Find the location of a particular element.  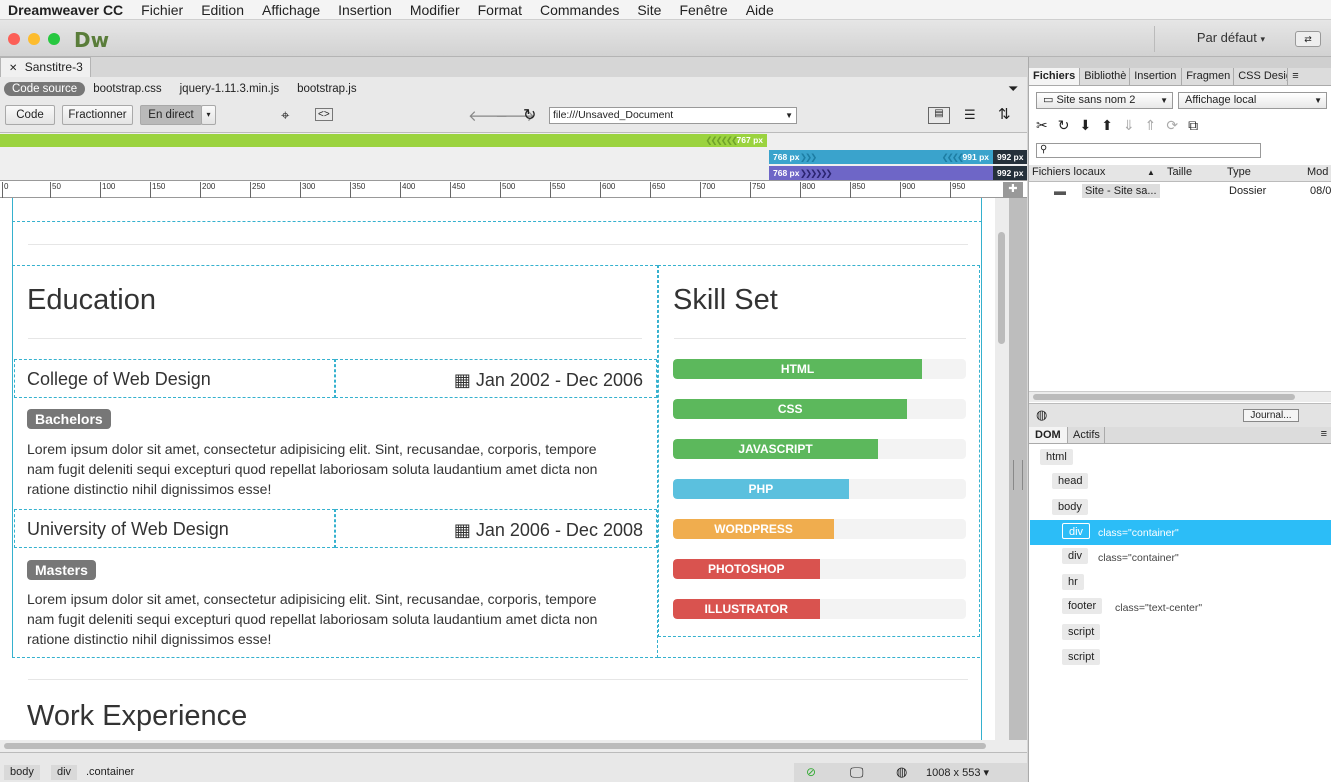

menu-fenetre: Fenêtre is located at coordinates (703, 10).